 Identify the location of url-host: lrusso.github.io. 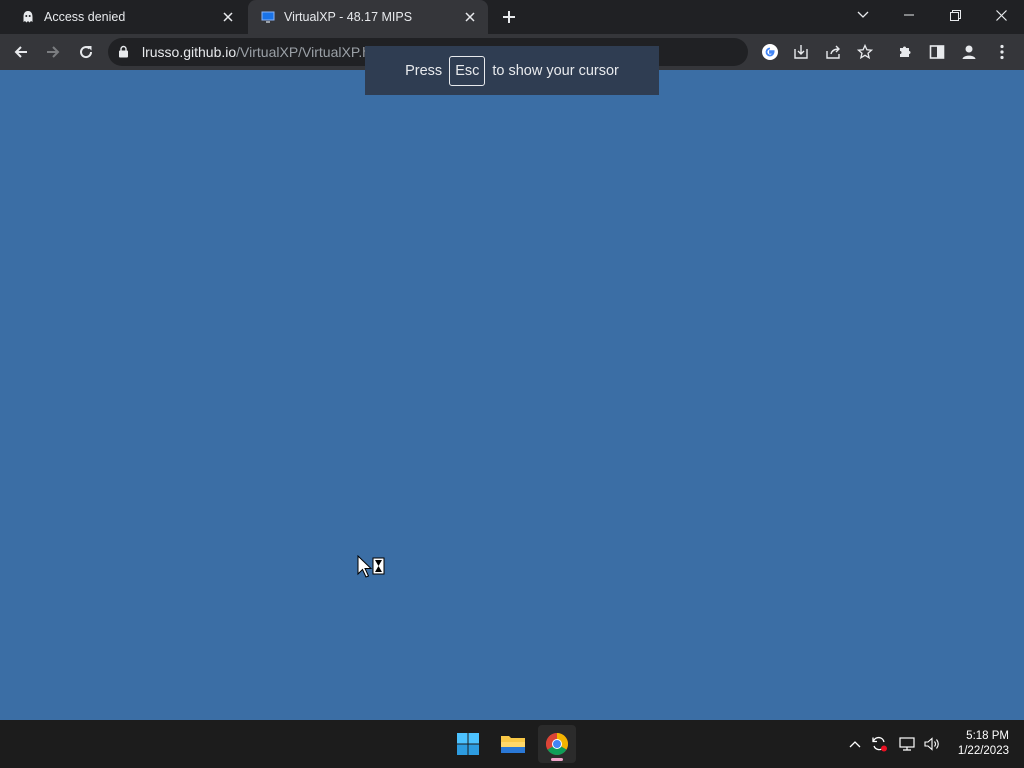
(189, 52).